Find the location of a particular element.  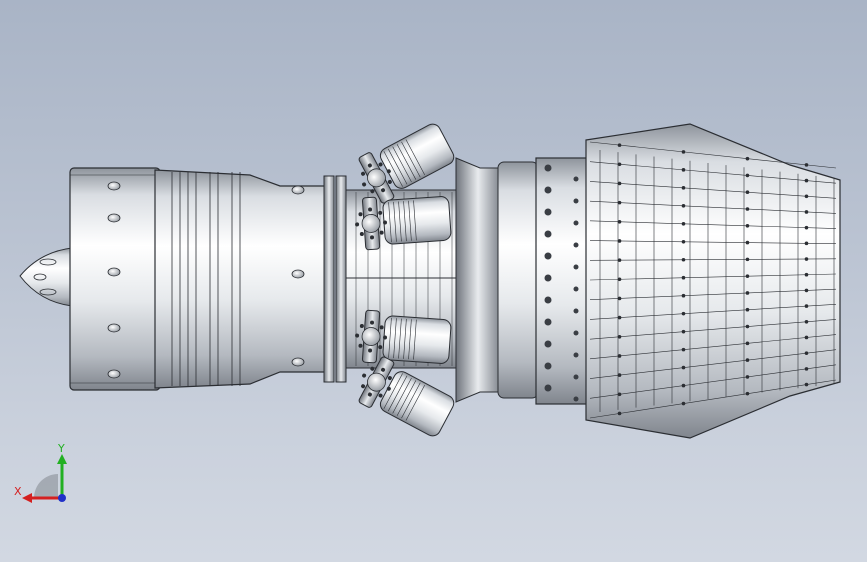

coordinate-triad: Y X is located at coordinates (47, 475).